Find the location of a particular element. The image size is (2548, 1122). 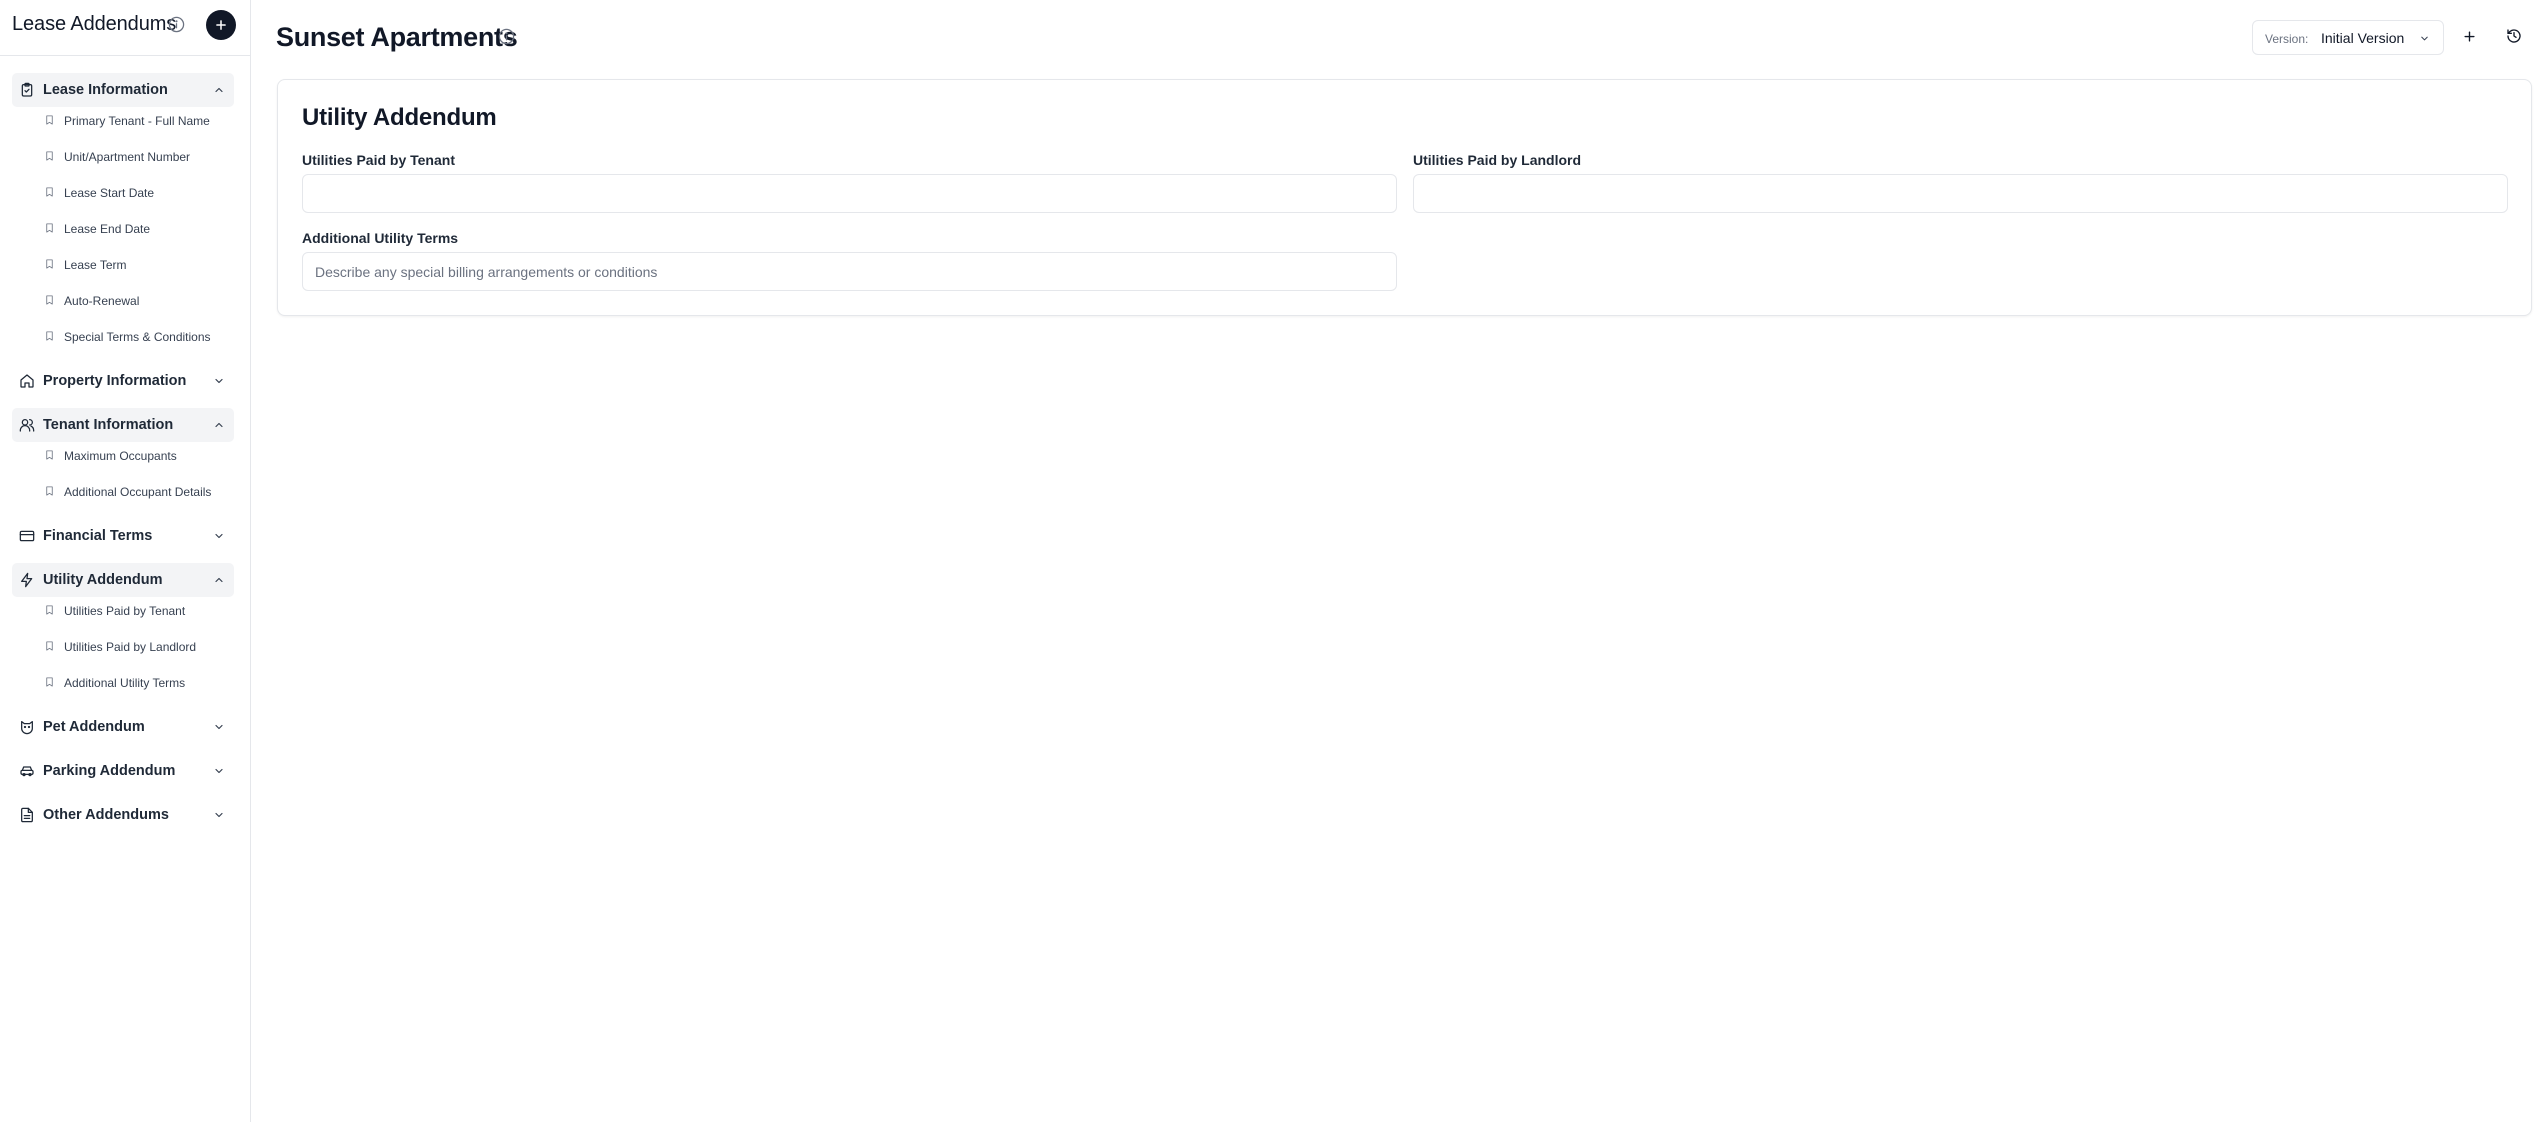

version-select: Version: Initial Version is located at coordinates (2348, 37).